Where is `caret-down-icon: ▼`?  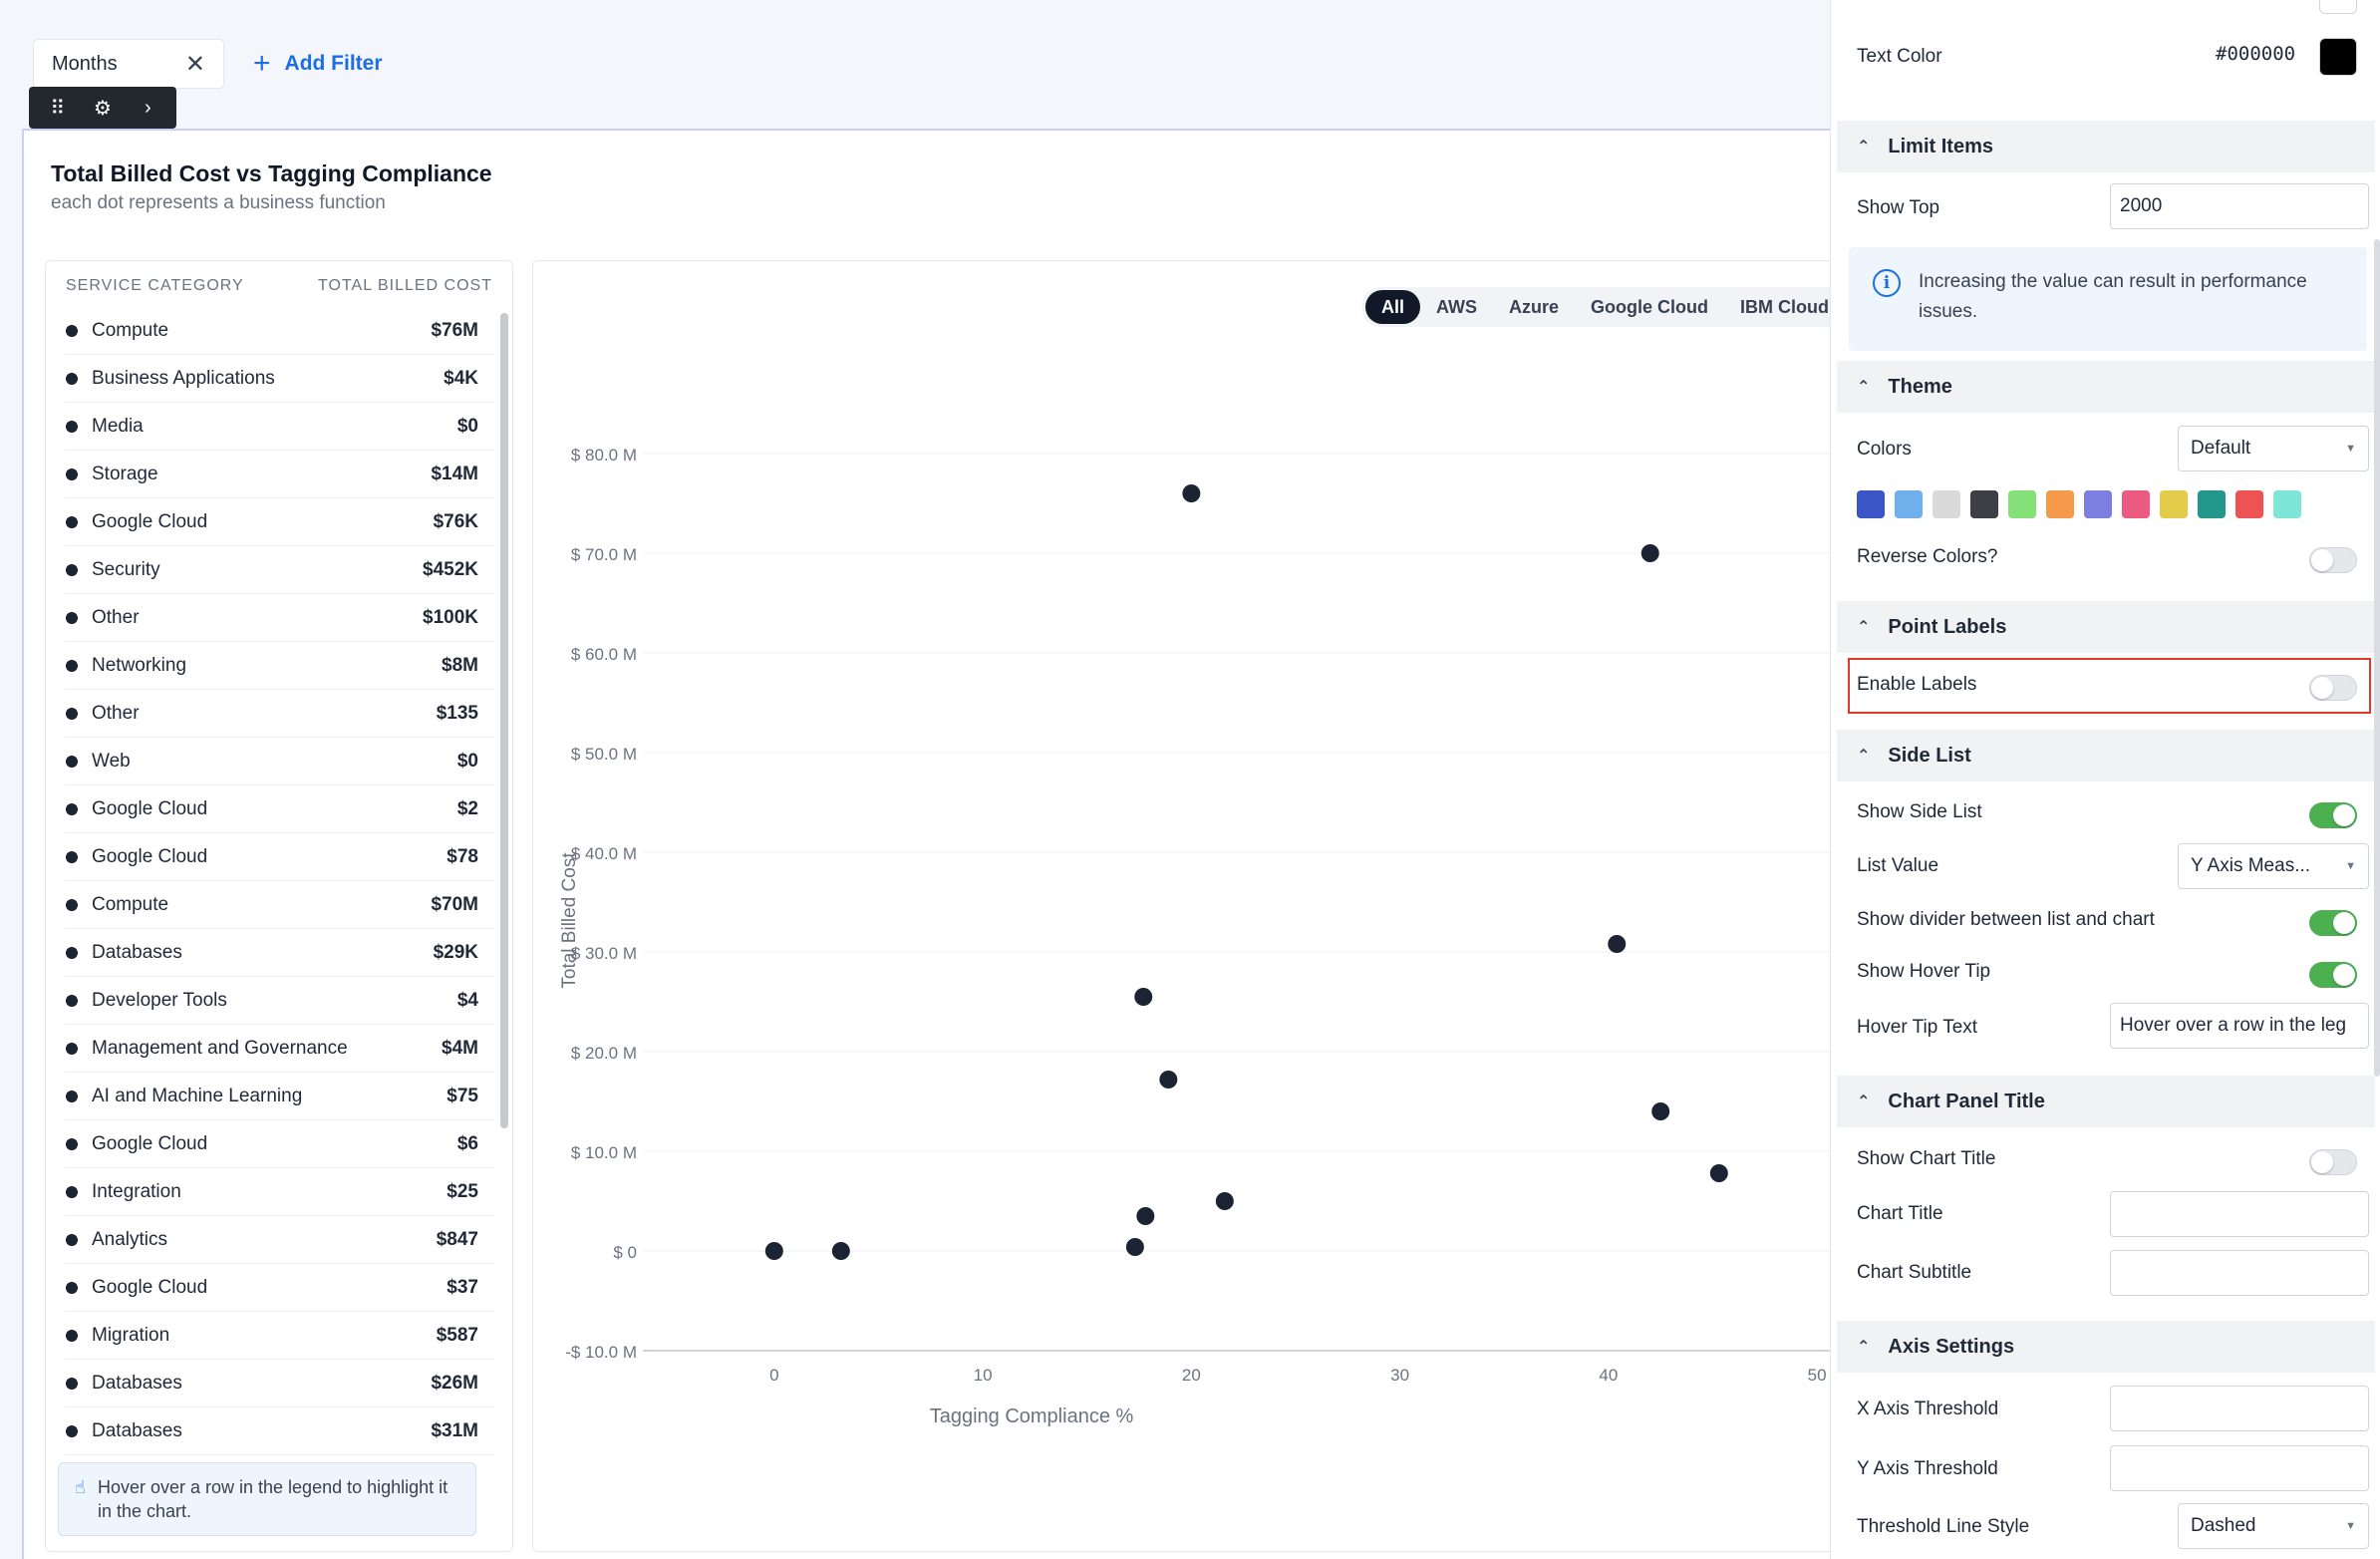
caret-down-icon: ▼ is located at coordinates (2350, 866).